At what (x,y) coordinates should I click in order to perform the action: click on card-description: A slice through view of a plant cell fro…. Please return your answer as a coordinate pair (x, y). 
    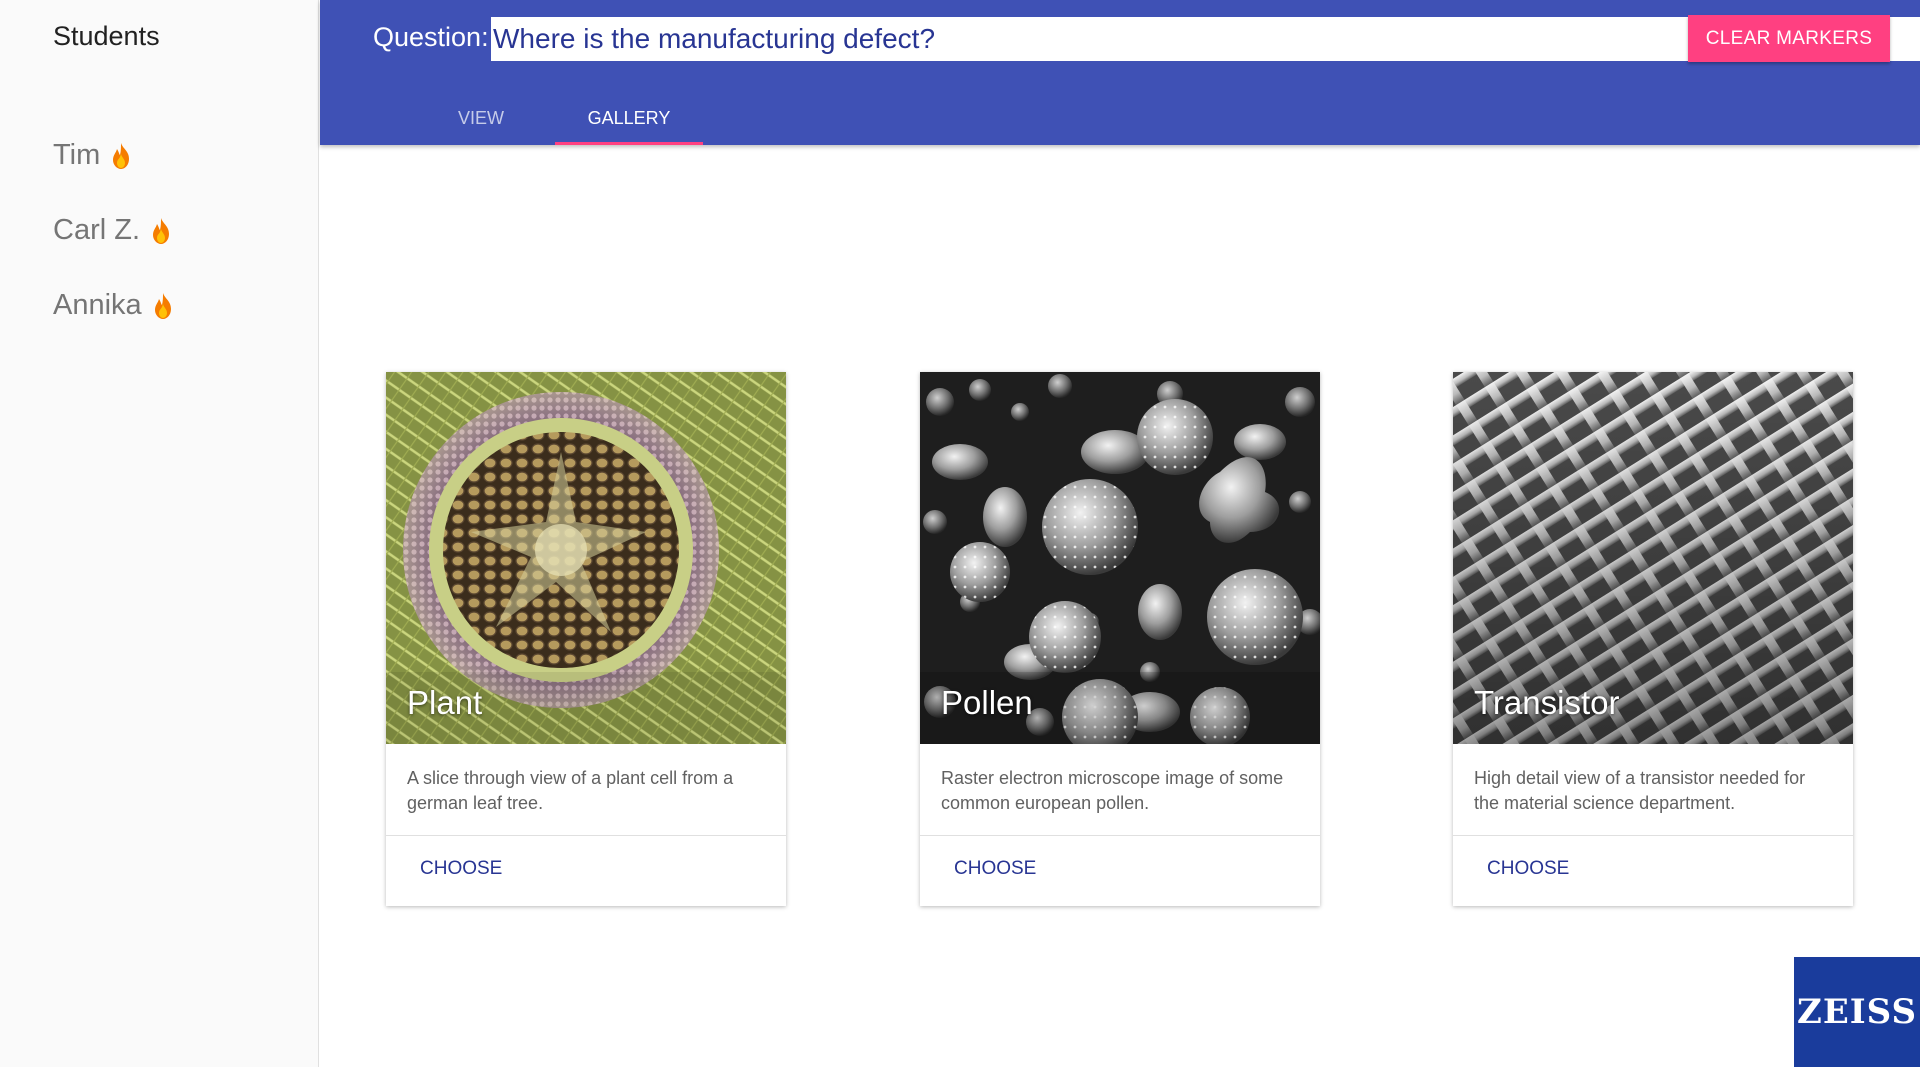
    Looking at the image, I should click on (586, 790).